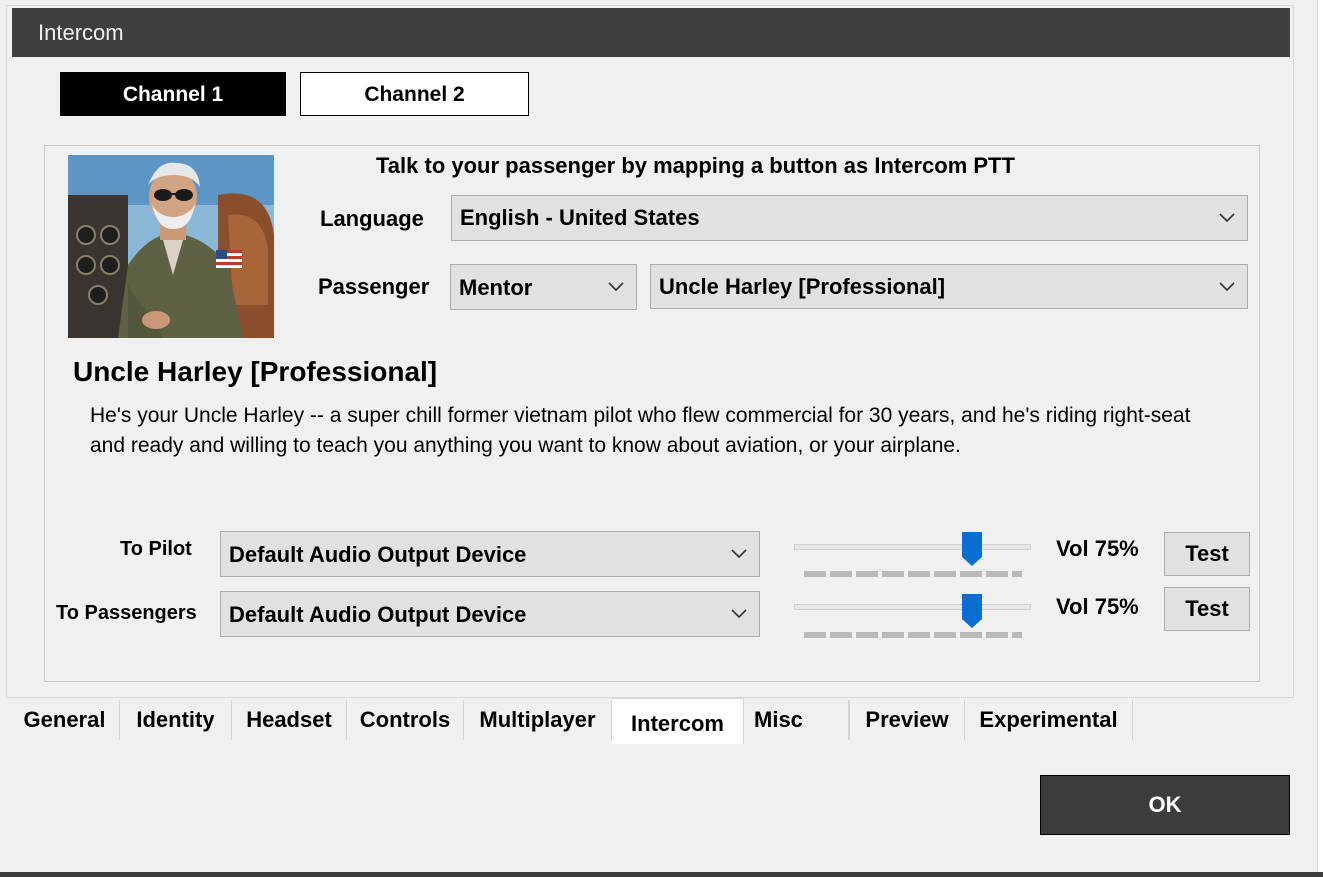 The image size is (1323, 877). I want to click on tab-misc: Misc, so click(796, 720).